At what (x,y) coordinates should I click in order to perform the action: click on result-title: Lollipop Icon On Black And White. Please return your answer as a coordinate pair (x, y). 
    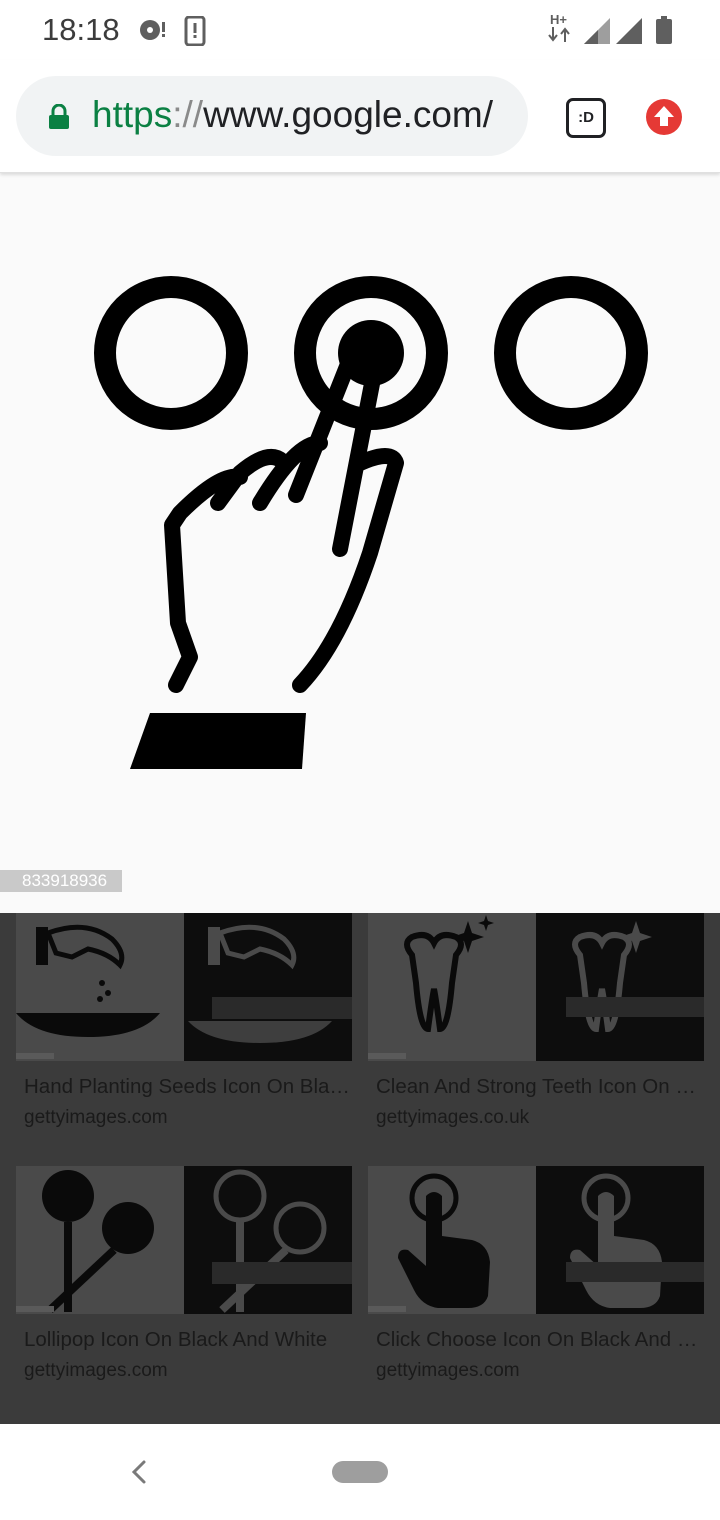
    Looking at the image, I should click on (176, 1339).